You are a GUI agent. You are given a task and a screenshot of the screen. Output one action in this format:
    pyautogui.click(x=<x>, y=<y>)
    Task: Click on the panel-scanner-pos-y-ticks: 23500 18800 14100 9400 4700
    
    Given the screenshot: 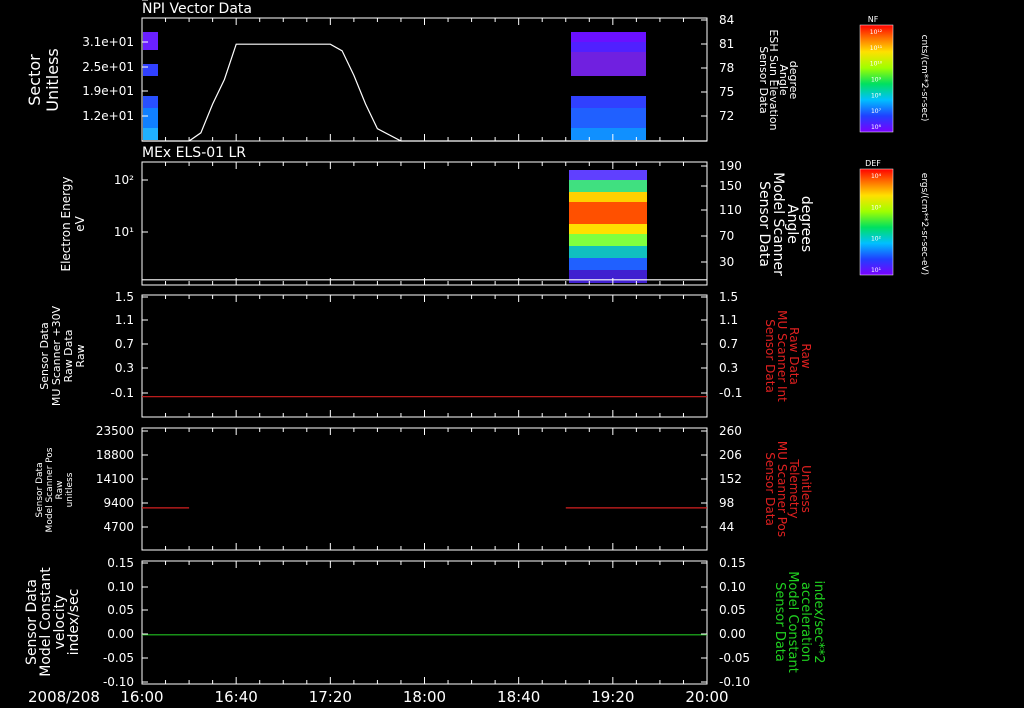 What is the action you would take?
    pyautogui.click(x=122, y=479)
    